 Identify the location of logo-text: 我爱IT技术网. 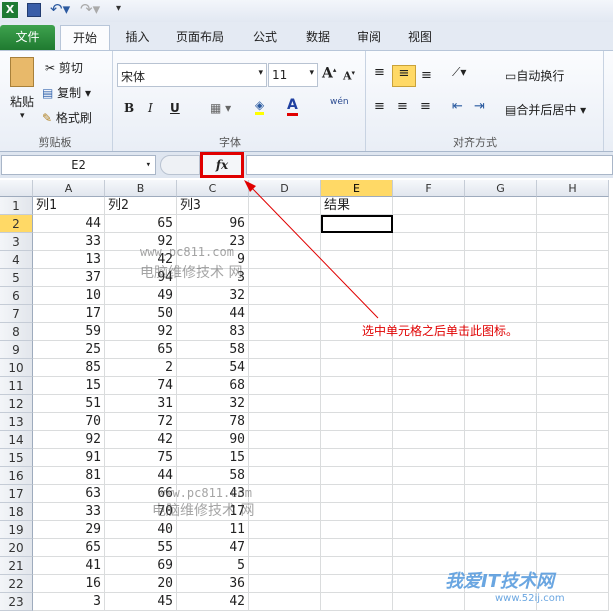
(499, 581).